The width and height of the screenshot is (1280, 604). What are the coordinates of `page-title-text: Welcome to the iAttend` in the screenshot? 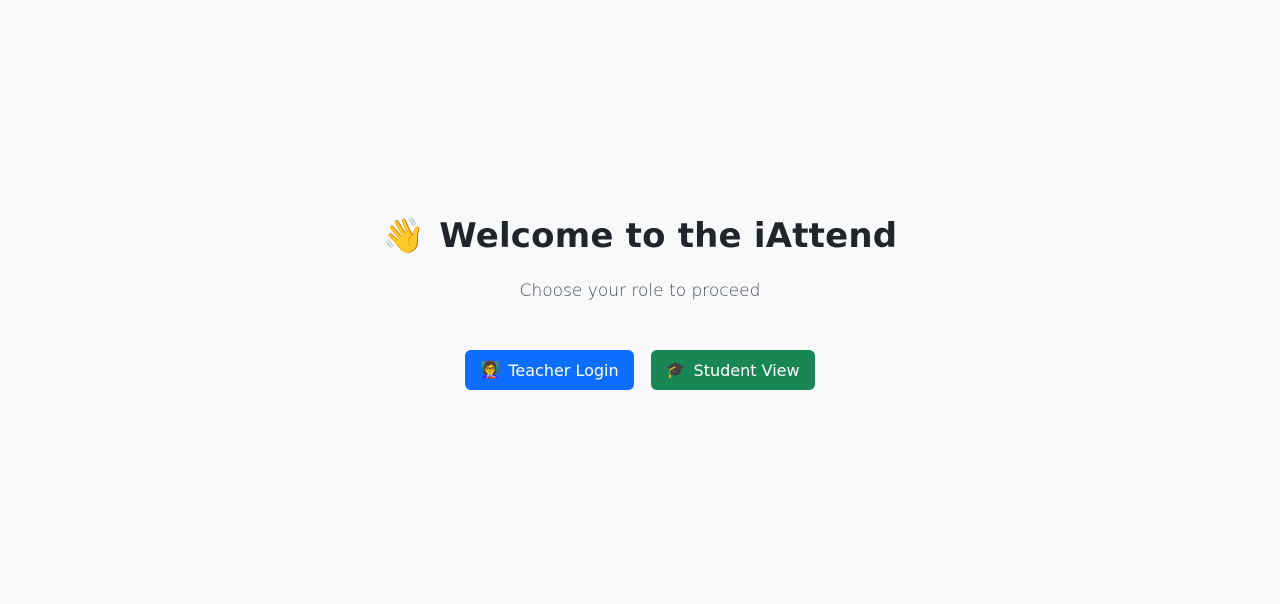 It's located at (668, 236).